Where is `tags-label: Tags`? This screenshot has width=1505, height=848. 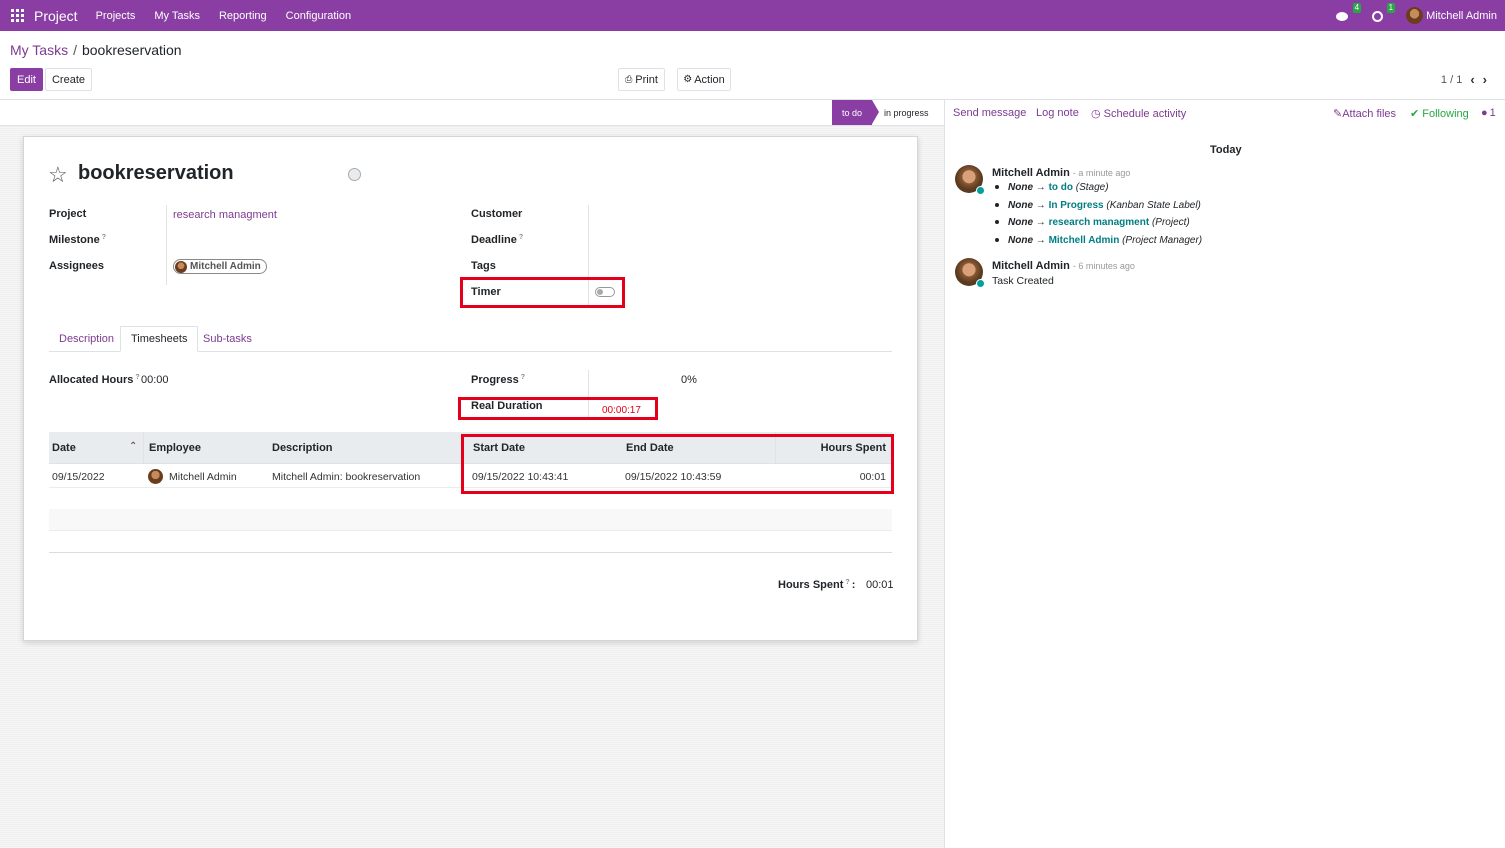 tags-label: Tags is located at coordinates (483, 266).